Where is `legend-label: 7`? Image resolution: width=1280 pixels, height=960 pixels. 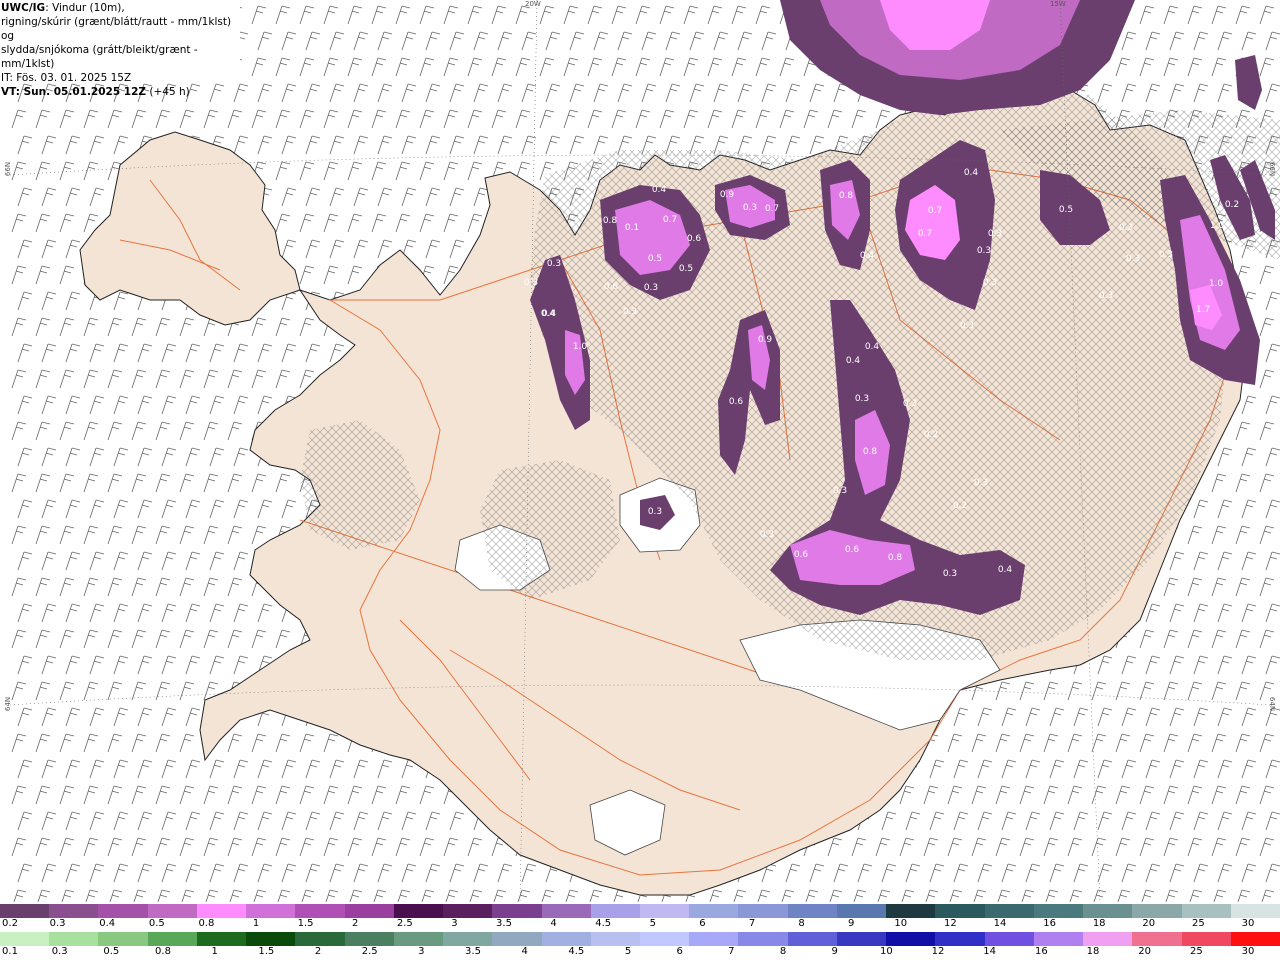 legend-label: 7 is located at coordinates (752, 923).